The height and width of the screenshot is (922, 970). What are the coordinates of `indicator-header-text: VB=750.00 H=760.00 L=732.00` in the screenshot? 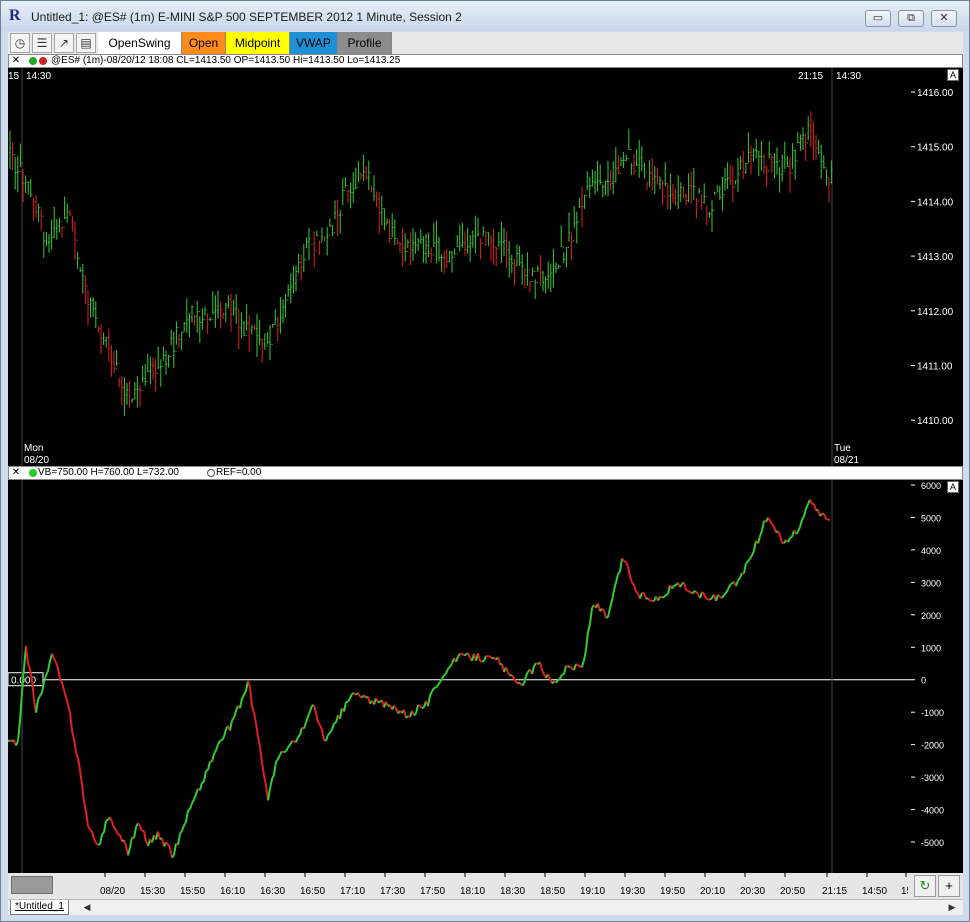 It's located at (108, 472).